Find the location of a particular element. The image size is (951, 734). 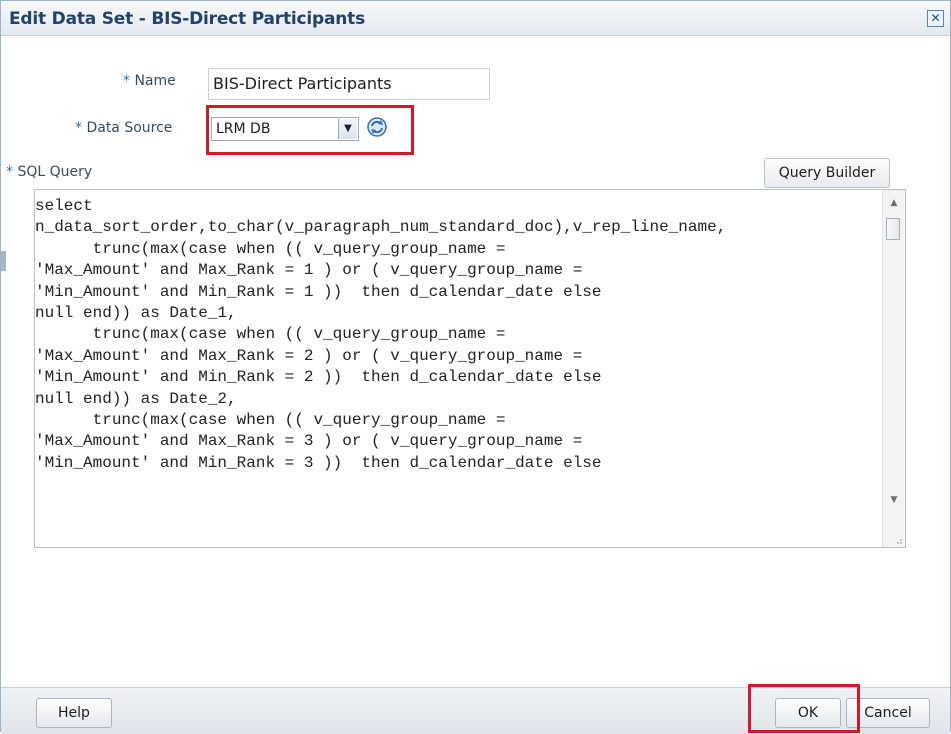

name-label: * Name is located at coordinates (149, 81).